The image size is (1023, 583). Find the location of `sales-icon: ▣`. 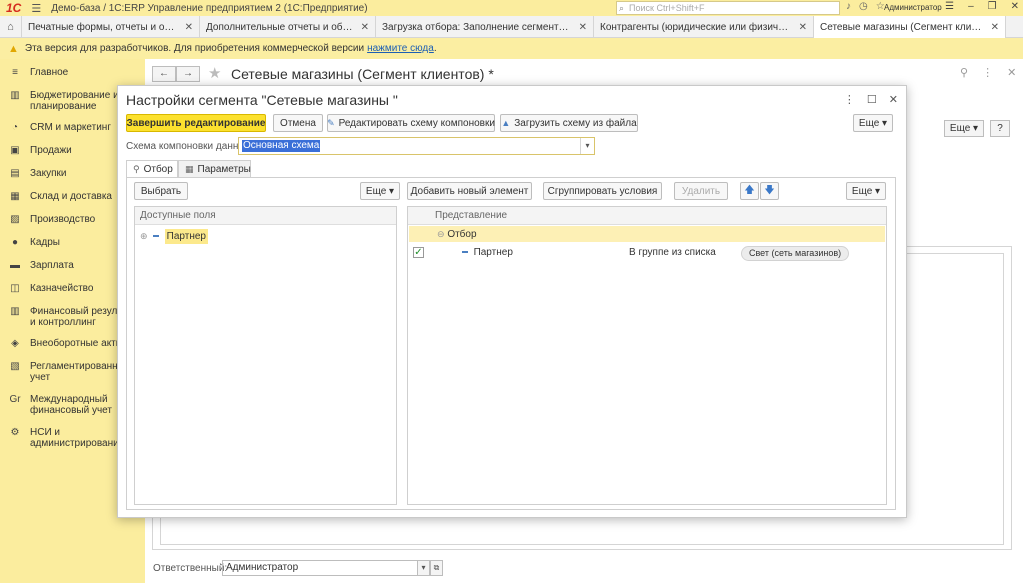

sales-icon: ▣ is located at coordinates (15, 150).